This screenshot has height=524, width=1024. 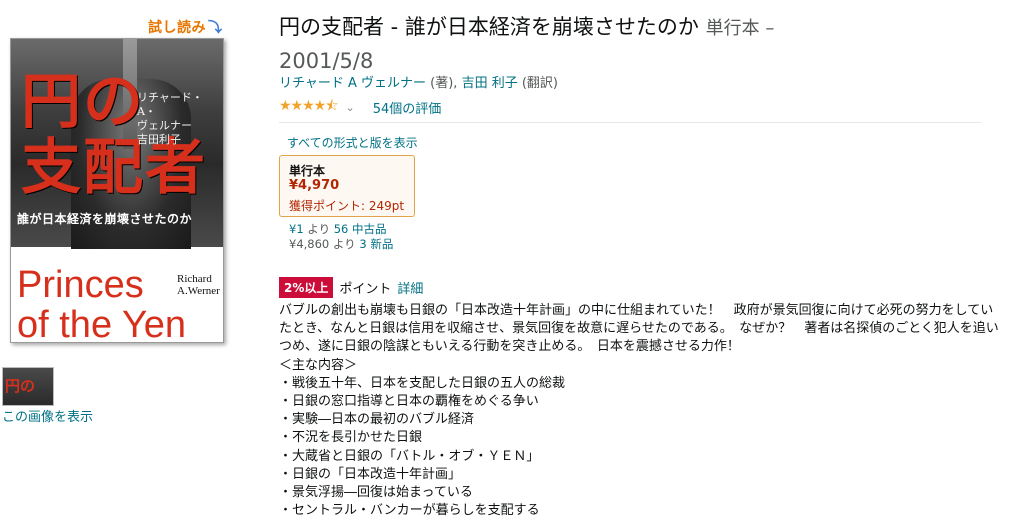 What do you see at coordinates (306, 287) in the screenshot?
I see `points-badge: 2%以上` at bounding box center [306, 287].